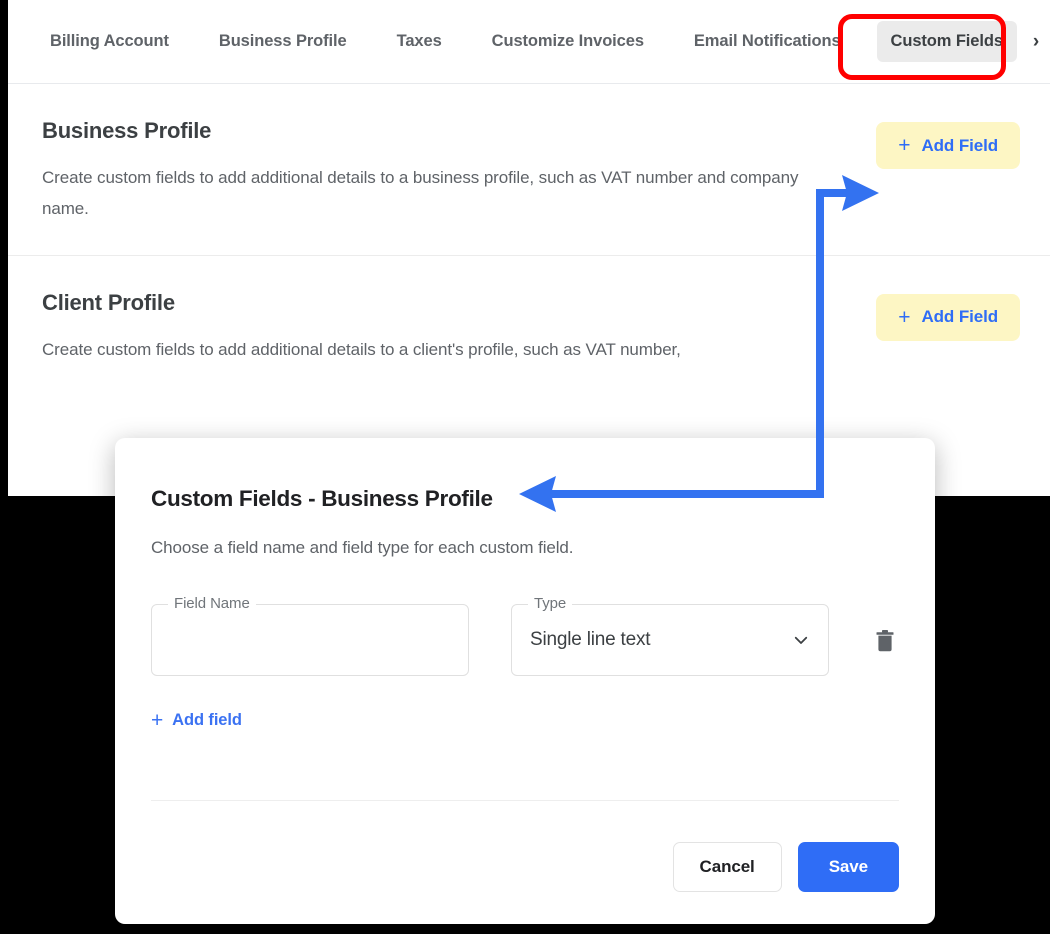 The height and width of the screenshot is (934, 1050). I want to click on field-type-select: Type Single line text, so click(670, 636).